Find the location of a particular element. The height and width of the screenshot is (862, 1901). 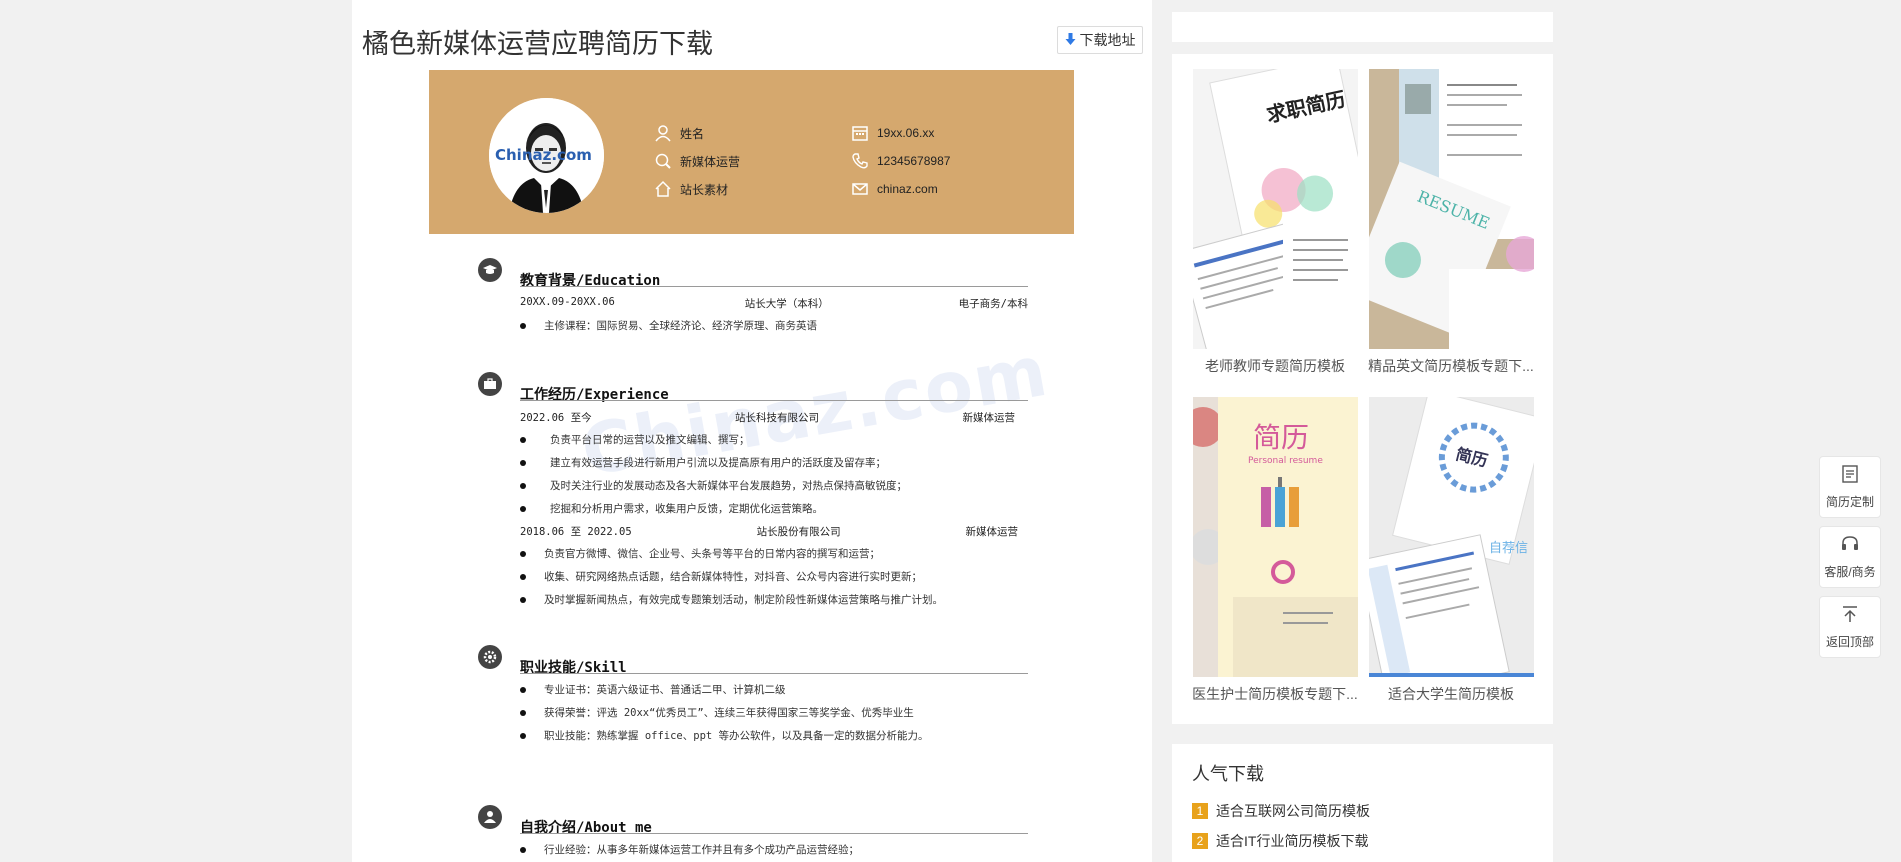

education-row: 20XX.09-20XX.06 站长大学（本科） 电子商务/本科 is located at coordinates (774, 303).